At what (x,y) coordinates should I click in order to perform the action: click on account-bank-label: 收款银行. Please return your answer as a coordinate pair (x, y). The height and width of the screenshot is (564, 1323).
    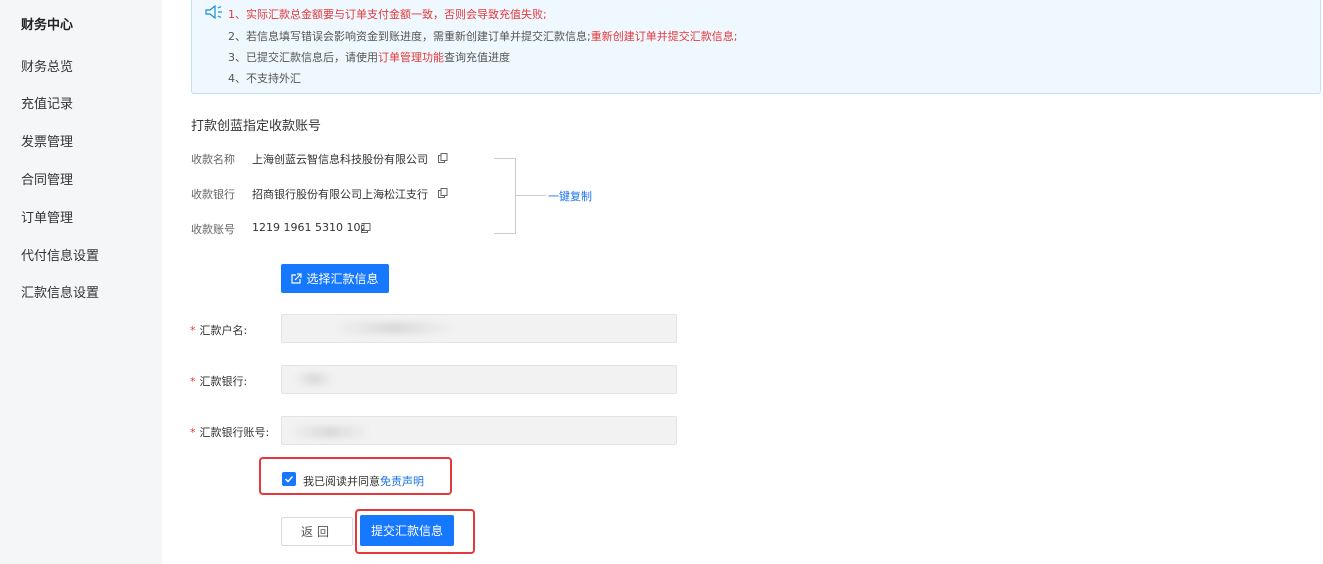
    Looking at the image, I should click on (213, 194).